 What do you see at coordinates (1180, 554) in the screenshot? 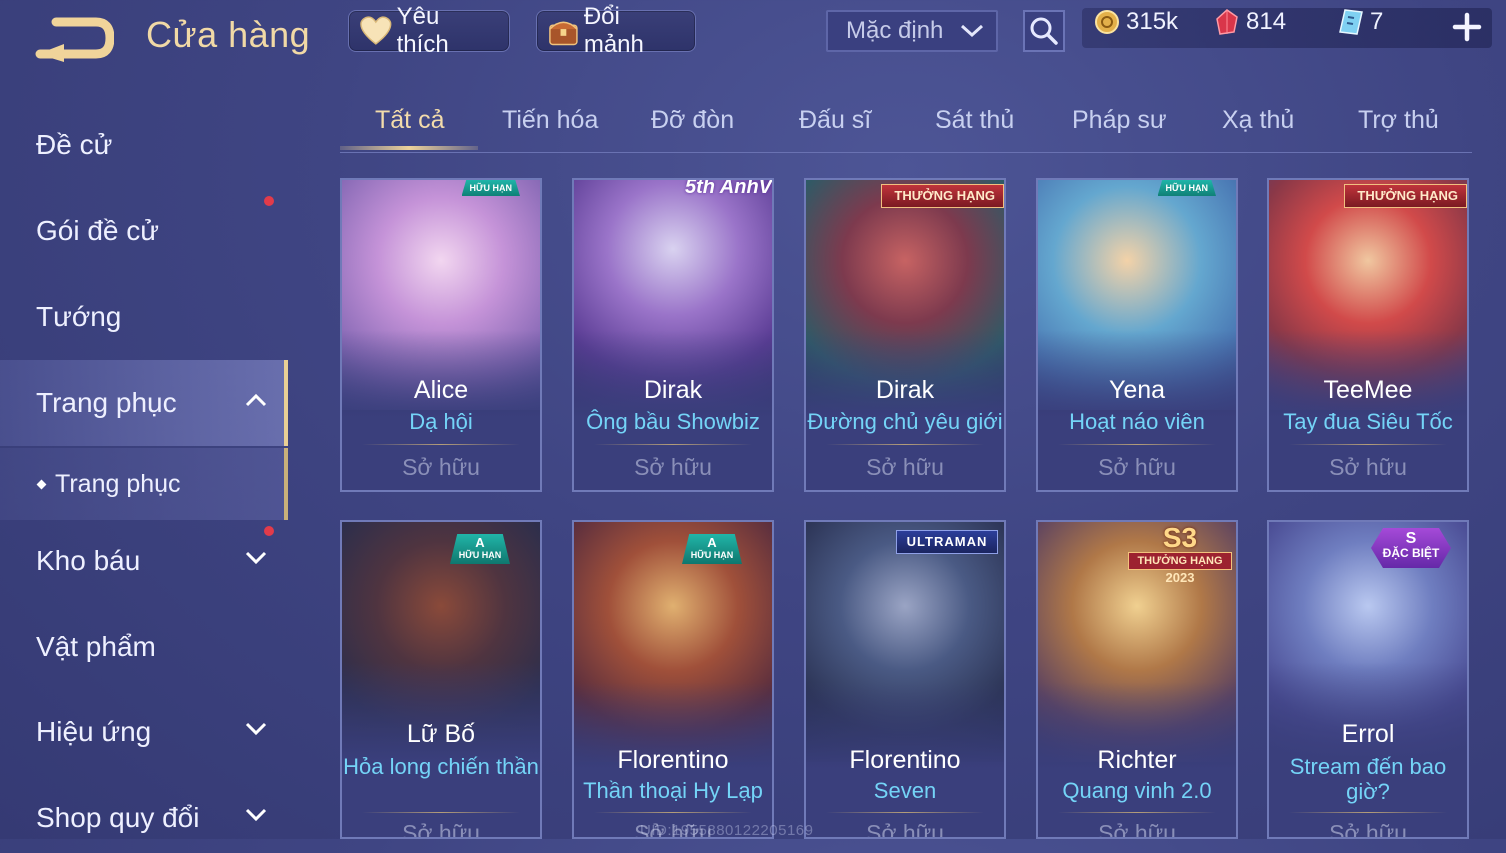
I see `ranked-season-badge: S3 THƯỞNG HẠNG 2023` at bounding box center [1180, 554].